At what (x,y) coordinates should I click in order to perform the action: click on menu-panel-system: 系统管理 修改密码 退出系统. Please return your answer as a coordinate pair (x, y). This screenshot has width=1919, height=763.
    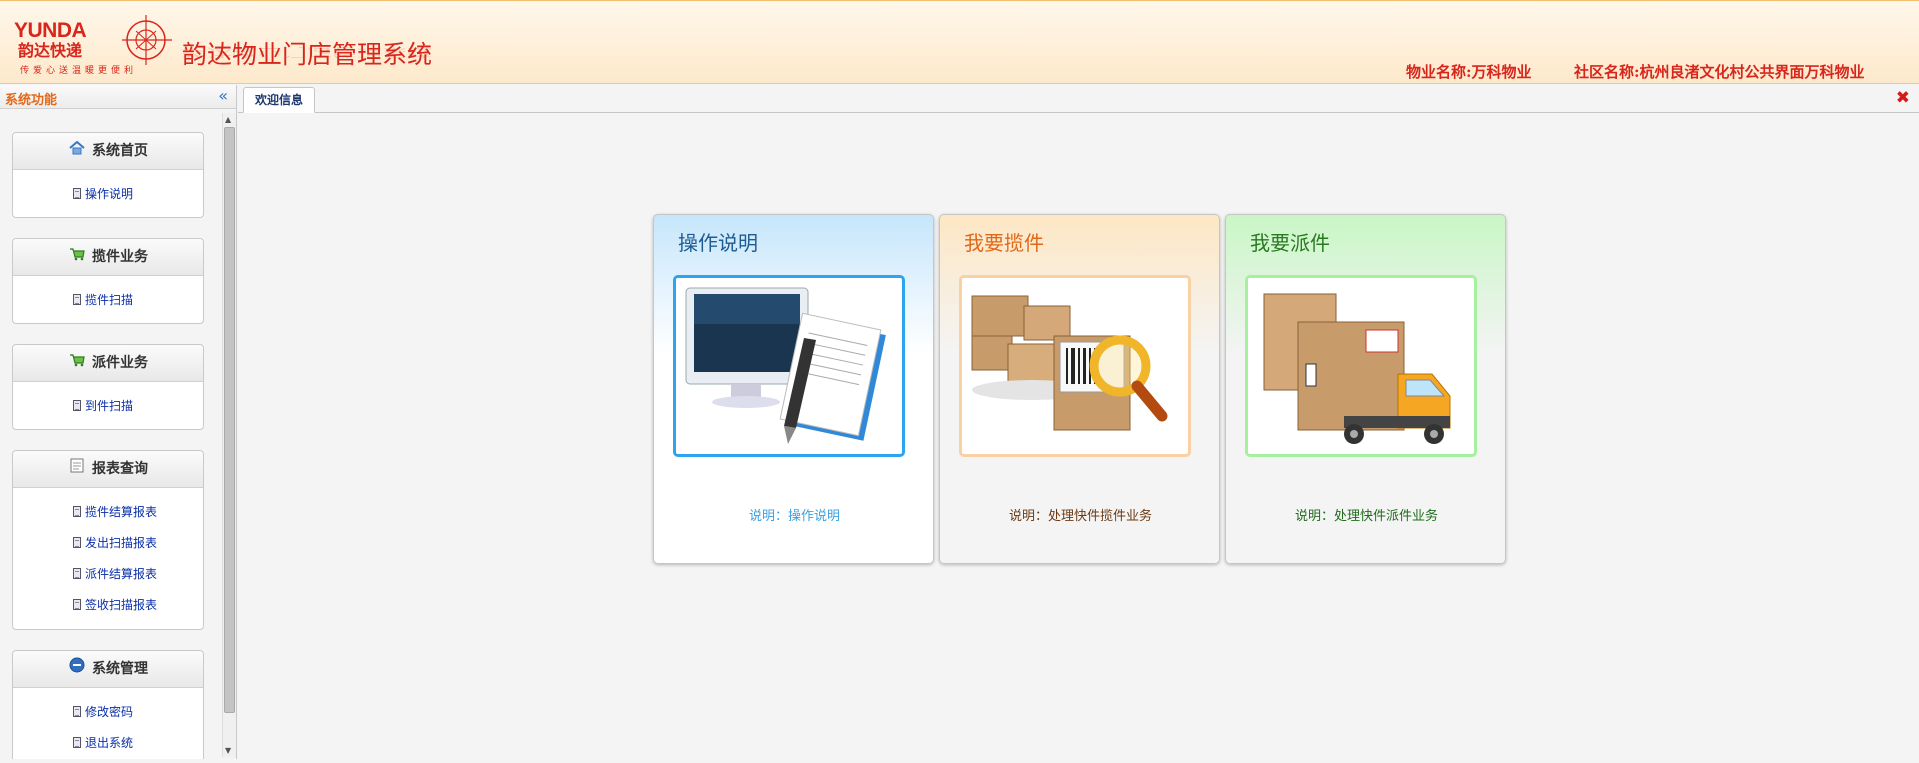
    Looking at the image, I should click on (108, 704).